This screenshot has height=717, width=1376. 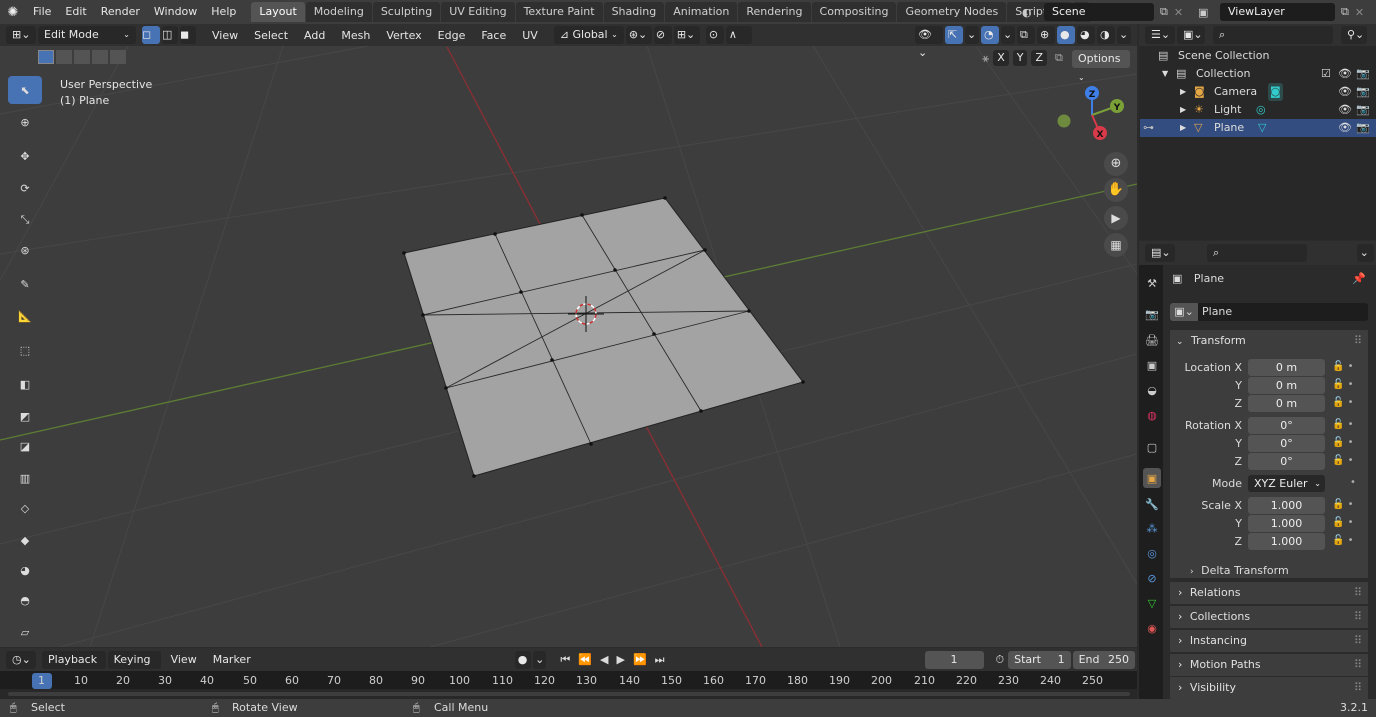 I want to click on move-tool-icon: ✥, so click(x=25, y=156).